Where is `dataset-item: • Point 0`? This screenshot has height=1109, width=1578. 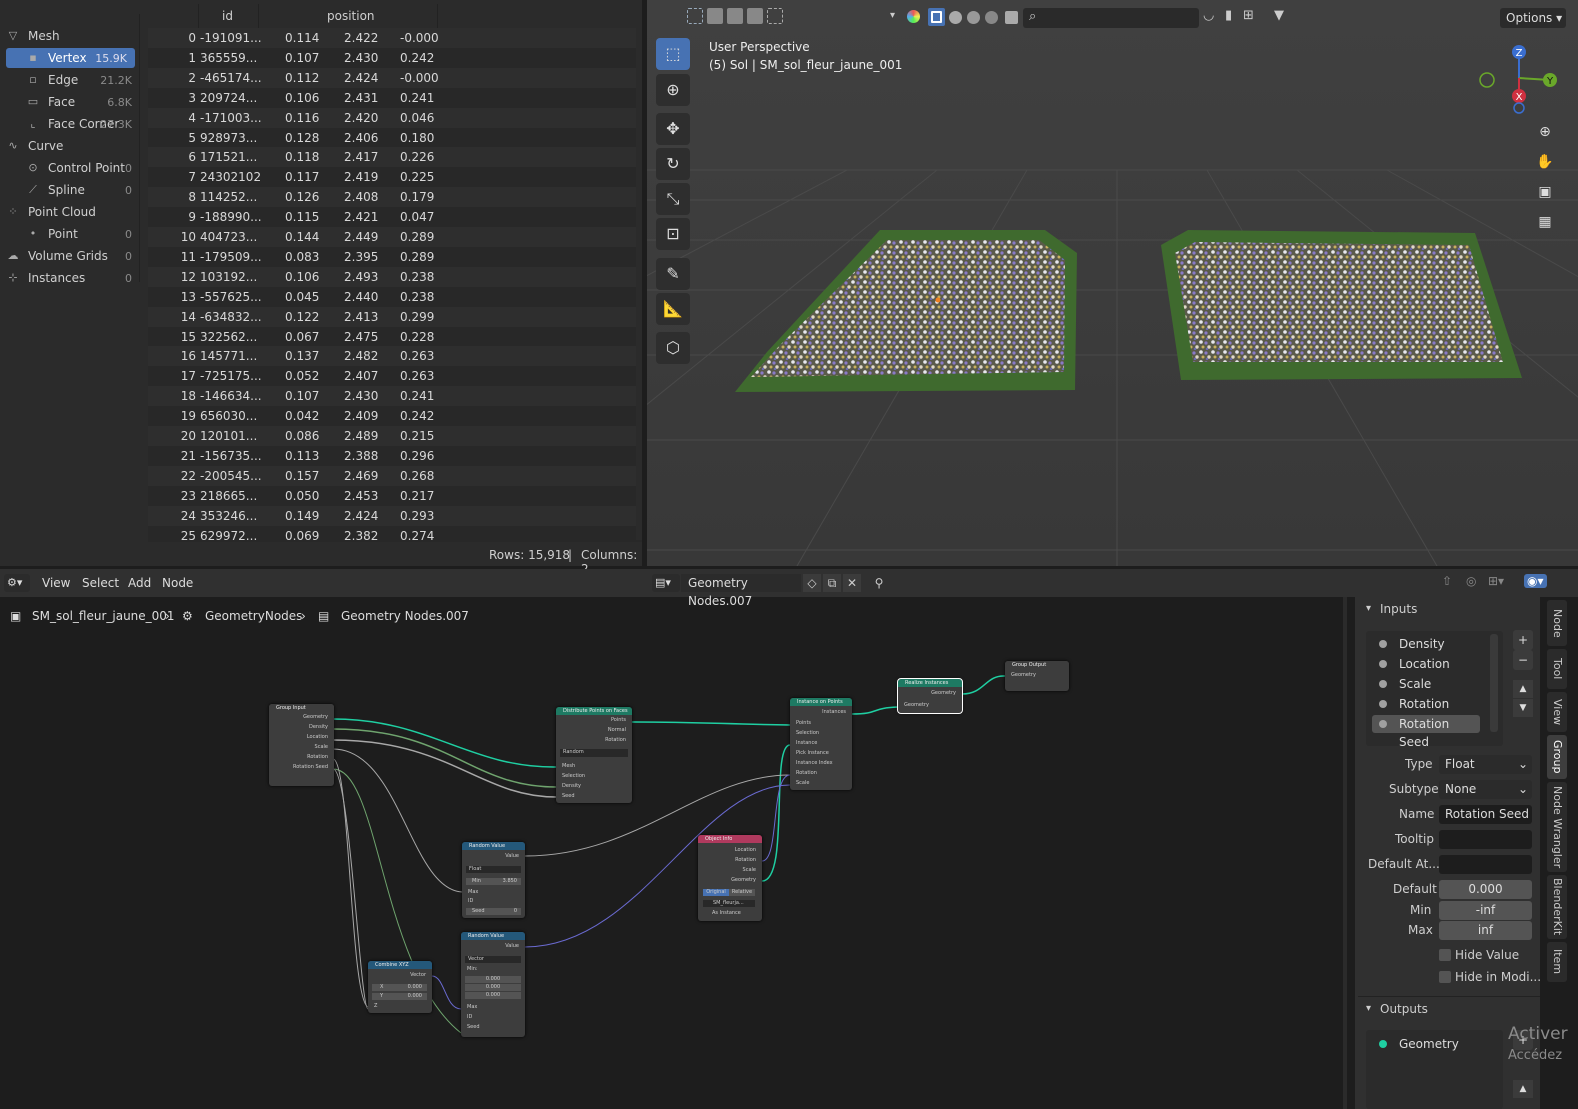 dataset-item: • Point 0 is located at coordinates (70, 234).